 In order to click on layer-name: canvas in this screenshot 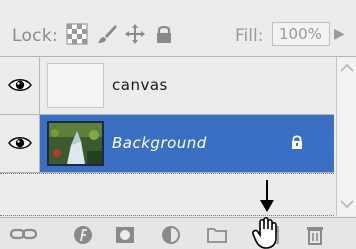, I will do `click(140, 85)`.